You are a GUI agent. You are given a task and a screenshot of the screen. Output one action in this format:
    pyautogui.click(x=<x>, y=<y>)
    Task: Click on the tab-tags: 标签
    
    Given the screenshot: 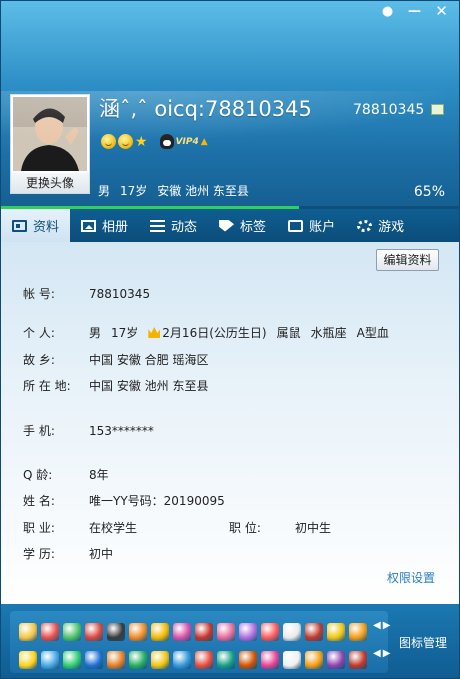 What is the action you would take?
    pyautogui.click(x=242, y=225)
    